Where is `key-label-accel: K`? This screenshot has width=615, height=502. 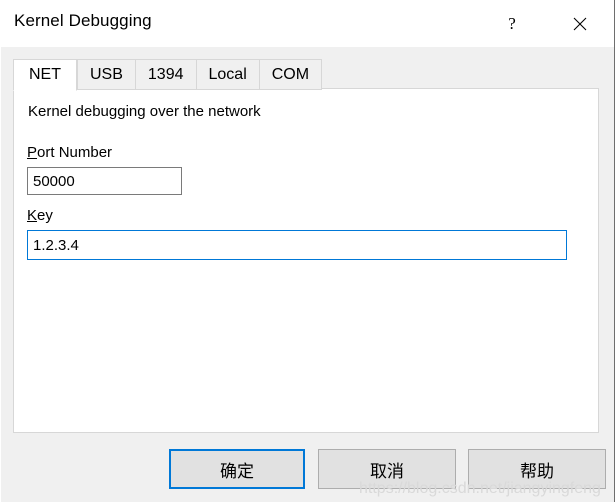
key-label-accel: K is located at coordinates (32, 215).